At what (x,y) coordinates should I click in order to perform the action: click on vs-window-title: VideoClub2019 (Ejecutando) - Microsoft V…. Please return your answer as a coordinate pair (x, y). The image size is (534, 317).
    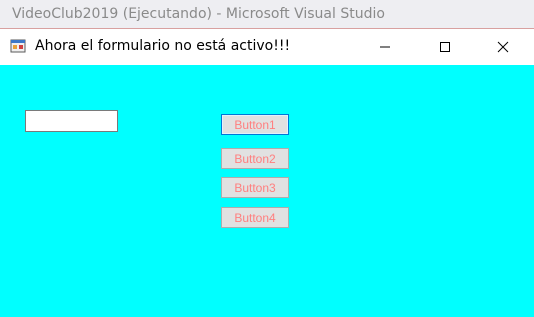
    Looking at the image, I should click on (198, 14).